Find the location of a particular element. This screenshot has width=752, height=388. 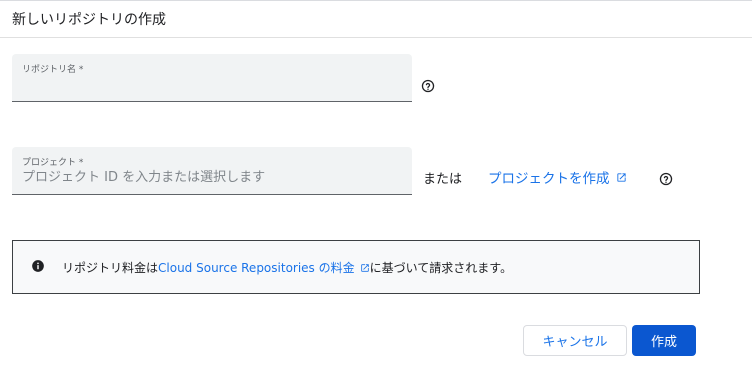

create-project-link-label: プロジェクトを作成 is located at coordinates (549, 179).